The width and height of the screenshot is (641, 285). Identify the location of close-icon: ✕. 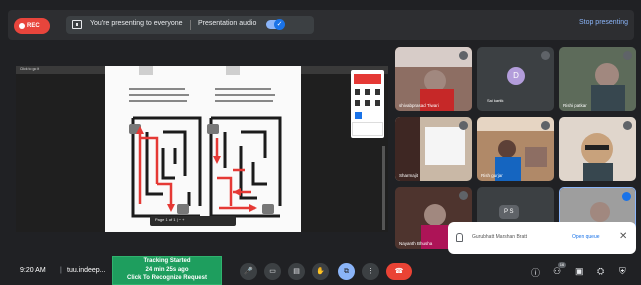
(623, 236).